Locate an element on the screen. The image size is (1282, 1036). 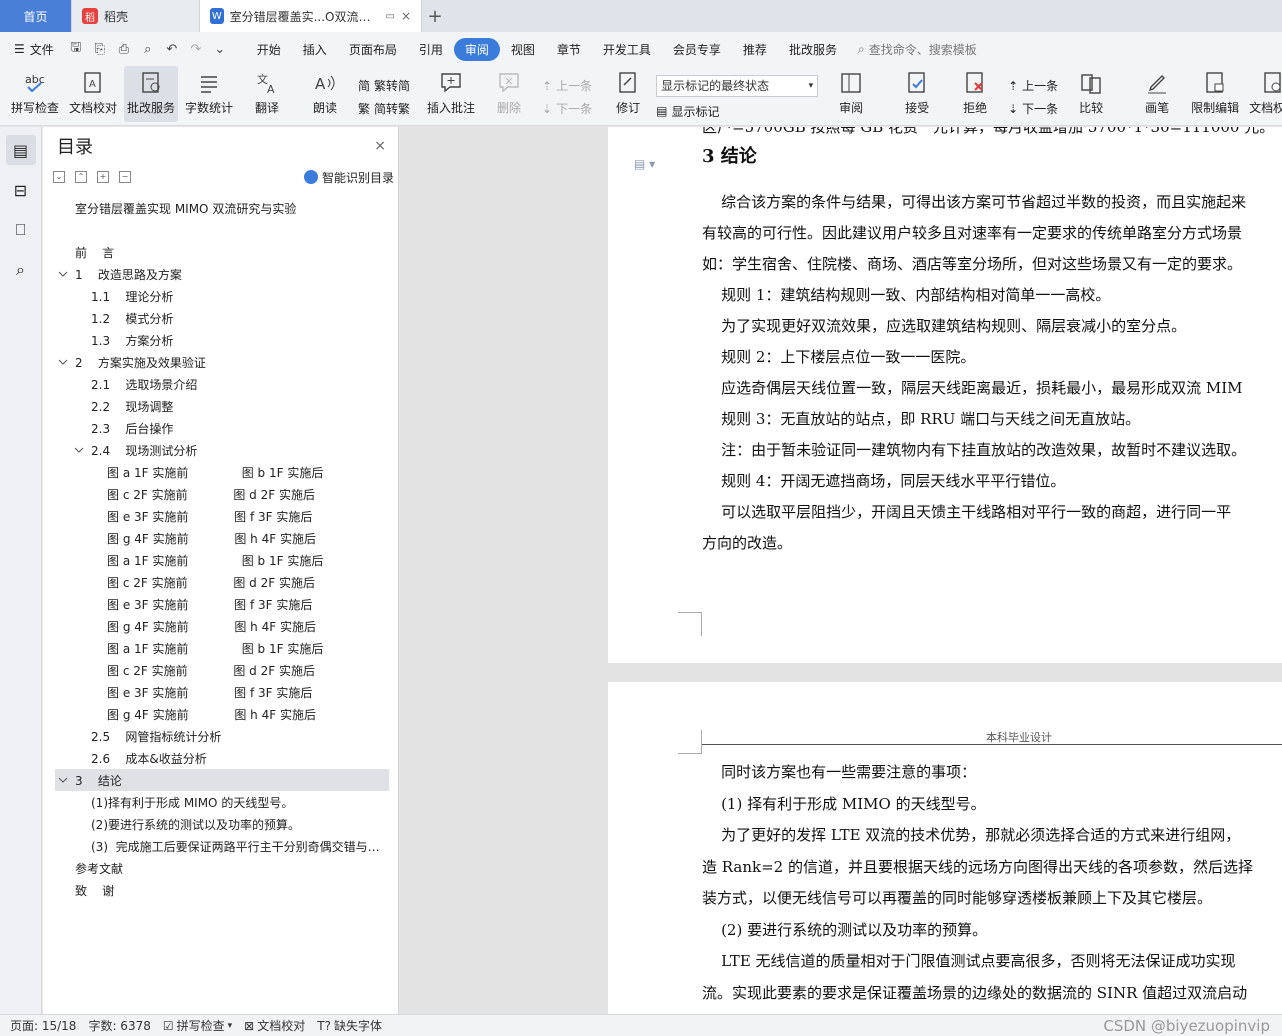
show-markup-button: ▤ 显示标记 is located at coordinates (737, 111).